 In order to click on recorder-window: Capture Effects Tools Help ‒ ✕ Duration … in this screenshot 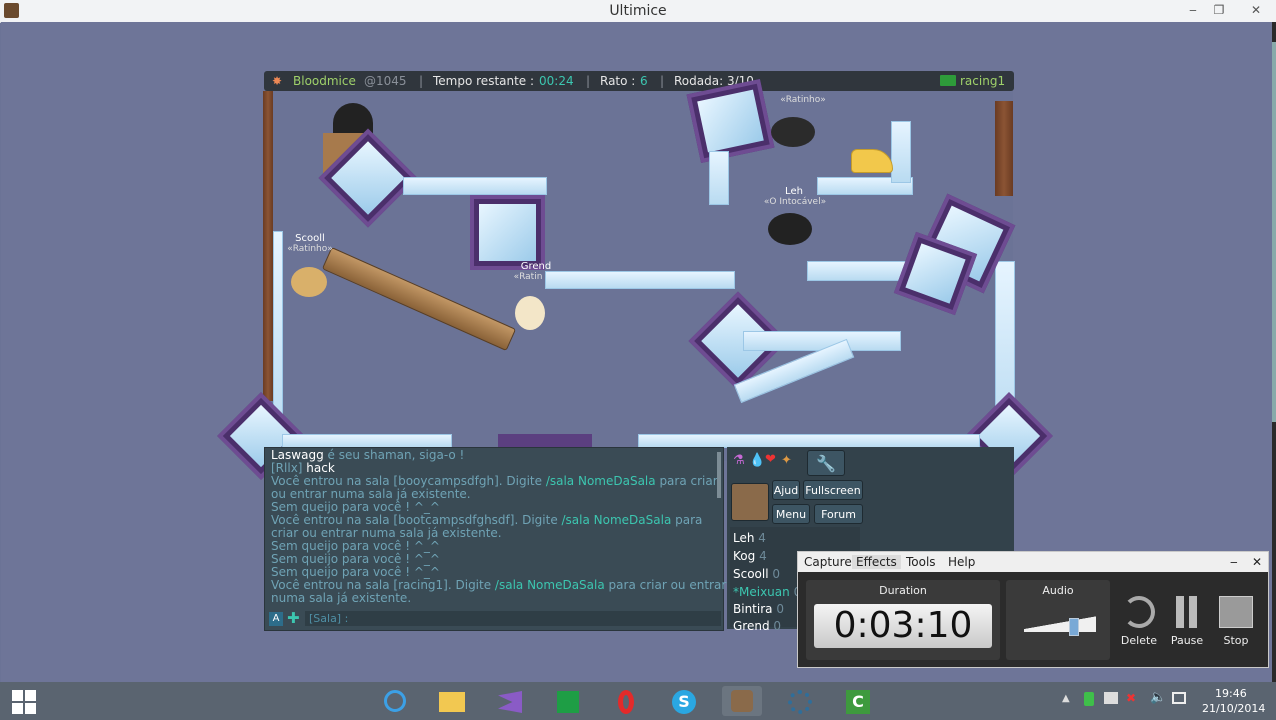, I will do `click(1033, 609)`.